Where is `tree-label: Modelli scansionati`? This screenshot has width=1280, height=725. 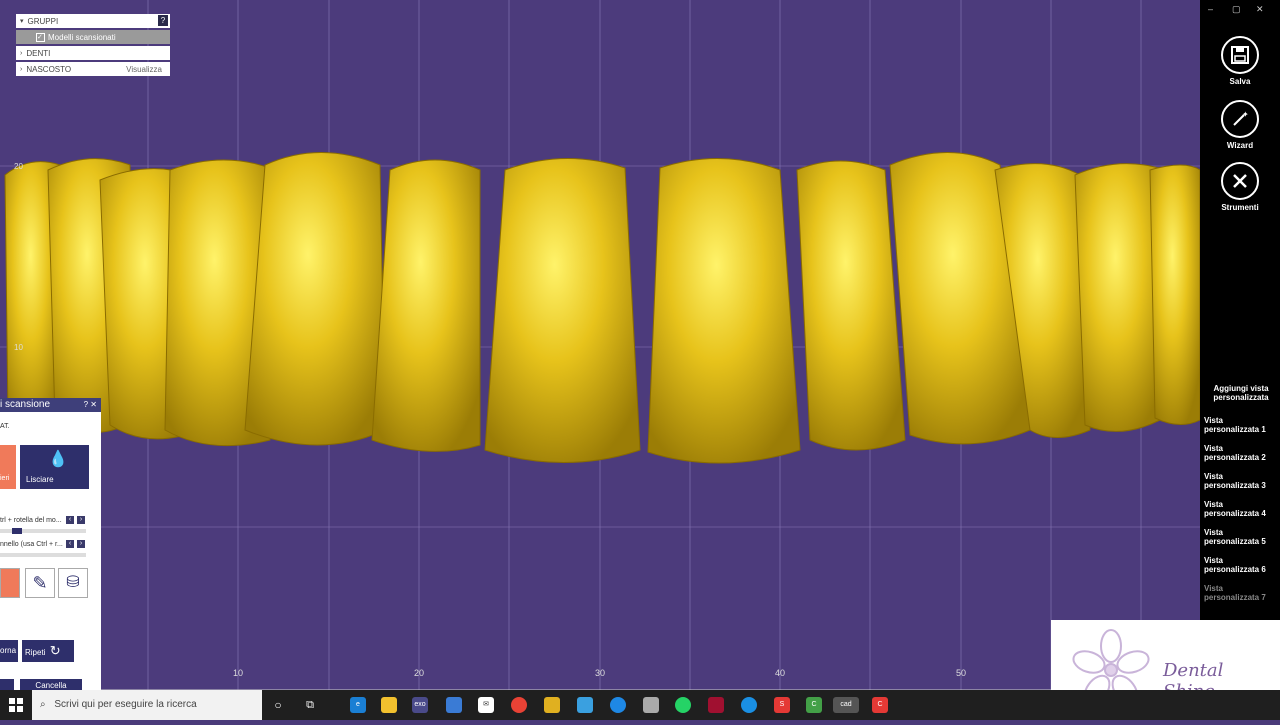 tree-label: Modelli scansionati is located at coordinates (82, 37).